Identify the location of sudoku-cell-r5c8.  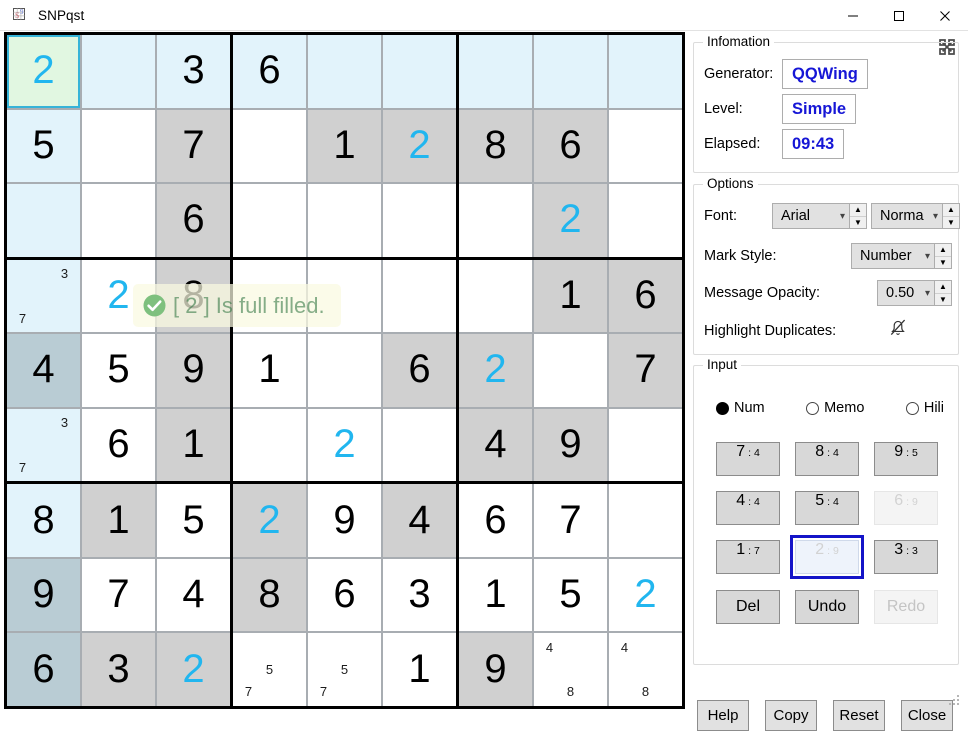
(570, 370).